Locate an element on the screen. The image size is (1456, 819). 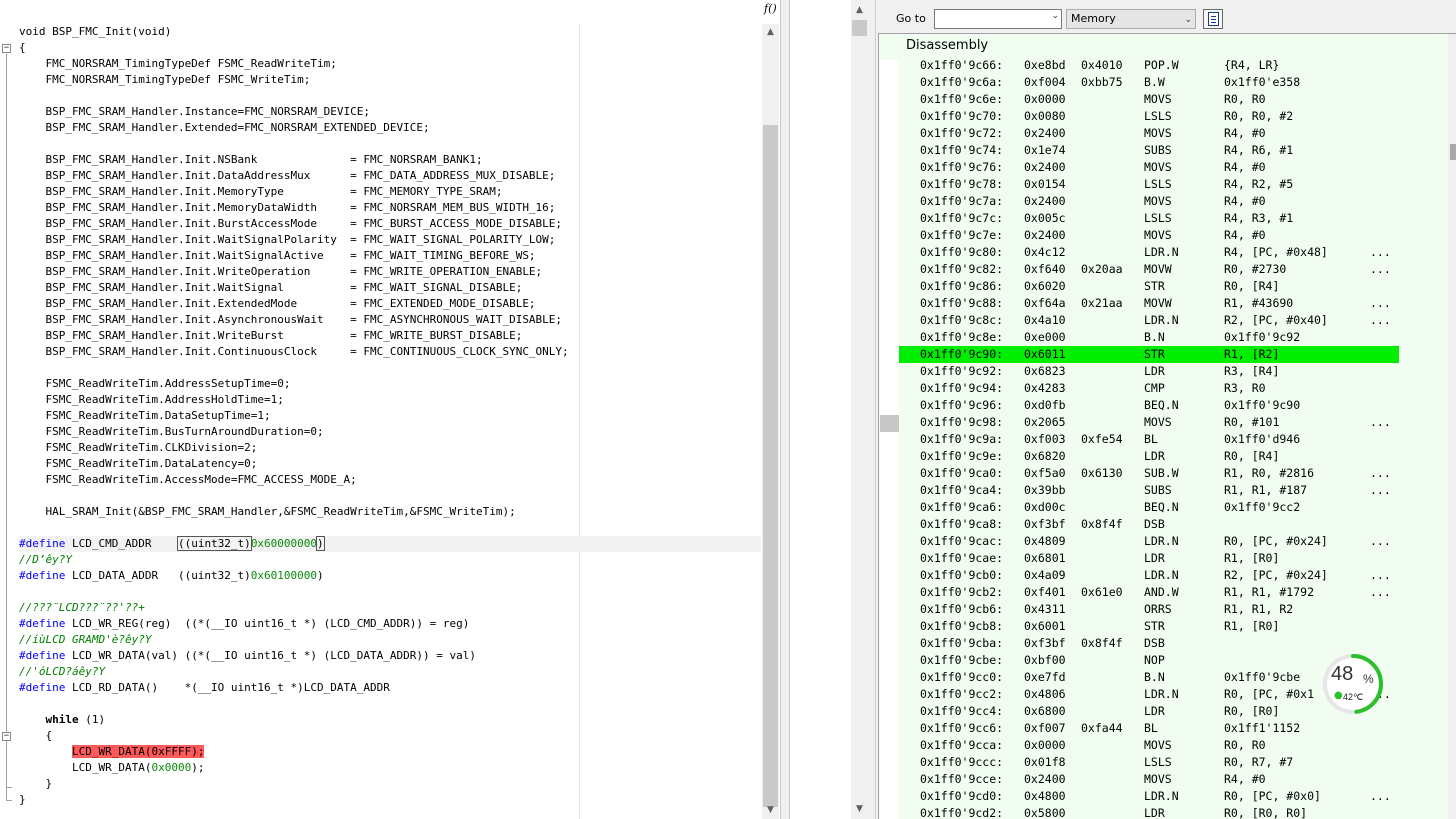
instruction-row: 0x1ff0'9c76: 0x2400 MOVS R4, #0 is located at coordinates (1149, 167).